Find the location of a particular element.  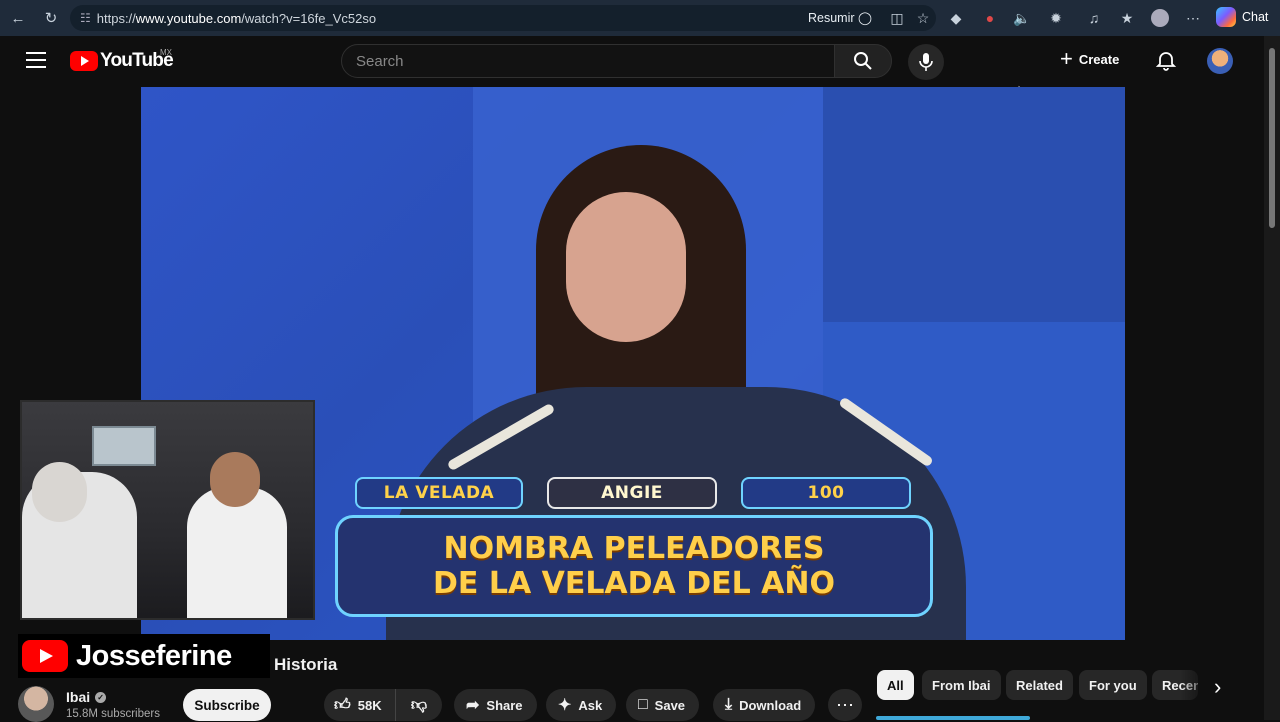

create-label: Create is located at coordinates (1099, 59).